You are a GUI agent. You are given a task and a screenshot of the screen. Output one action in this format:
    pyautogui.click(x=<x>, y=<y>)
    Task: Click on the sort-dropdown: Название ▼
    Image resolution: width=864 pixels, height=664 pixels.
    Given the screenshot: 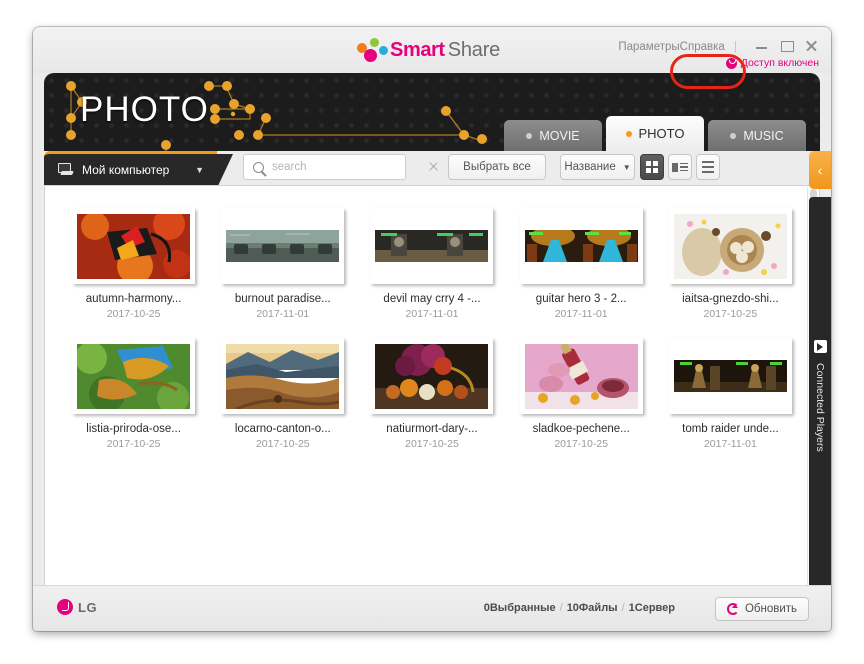 What is the action you would take?
    pyautogui.click(x=597, y=167)
    